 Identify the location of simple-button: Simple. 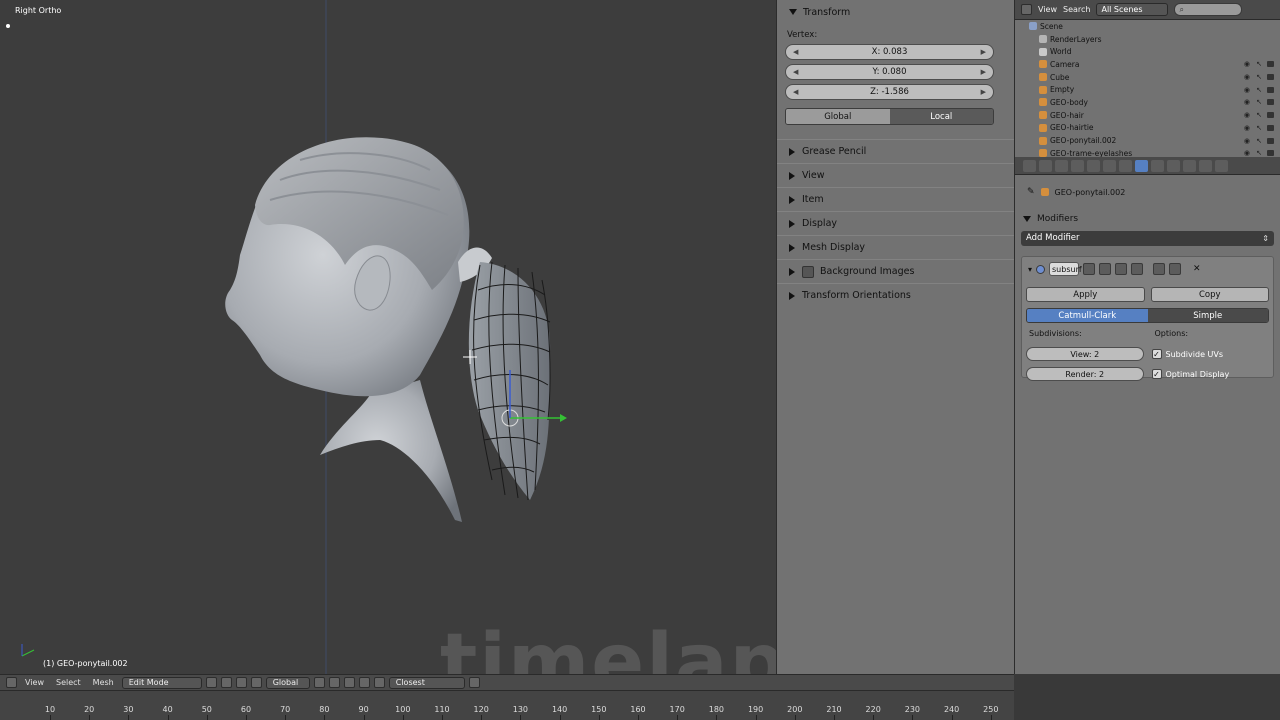
(1207, 315).